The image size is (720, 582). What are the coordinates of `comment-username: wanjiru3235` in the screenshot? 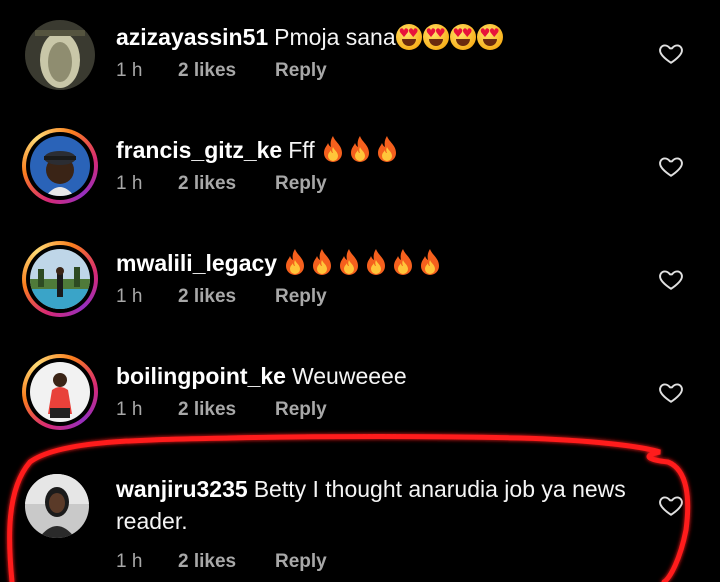 It's located at (182, 489).